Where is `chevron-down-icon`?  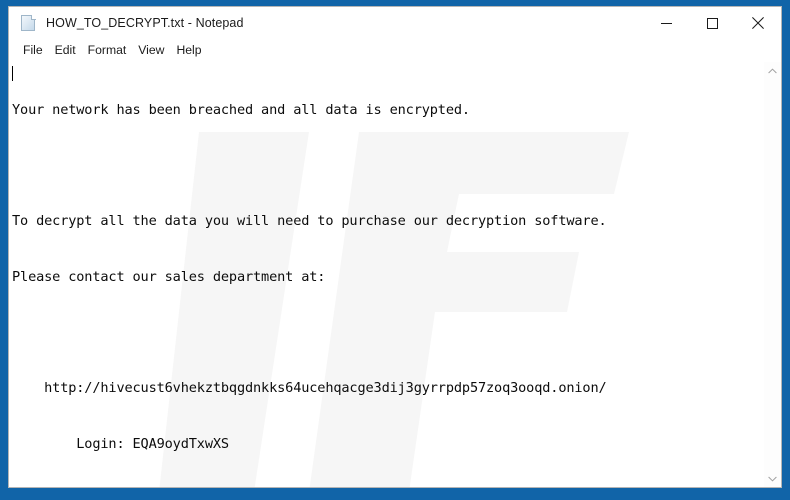
chevron-down-icon is located at coordinates (772, 478).